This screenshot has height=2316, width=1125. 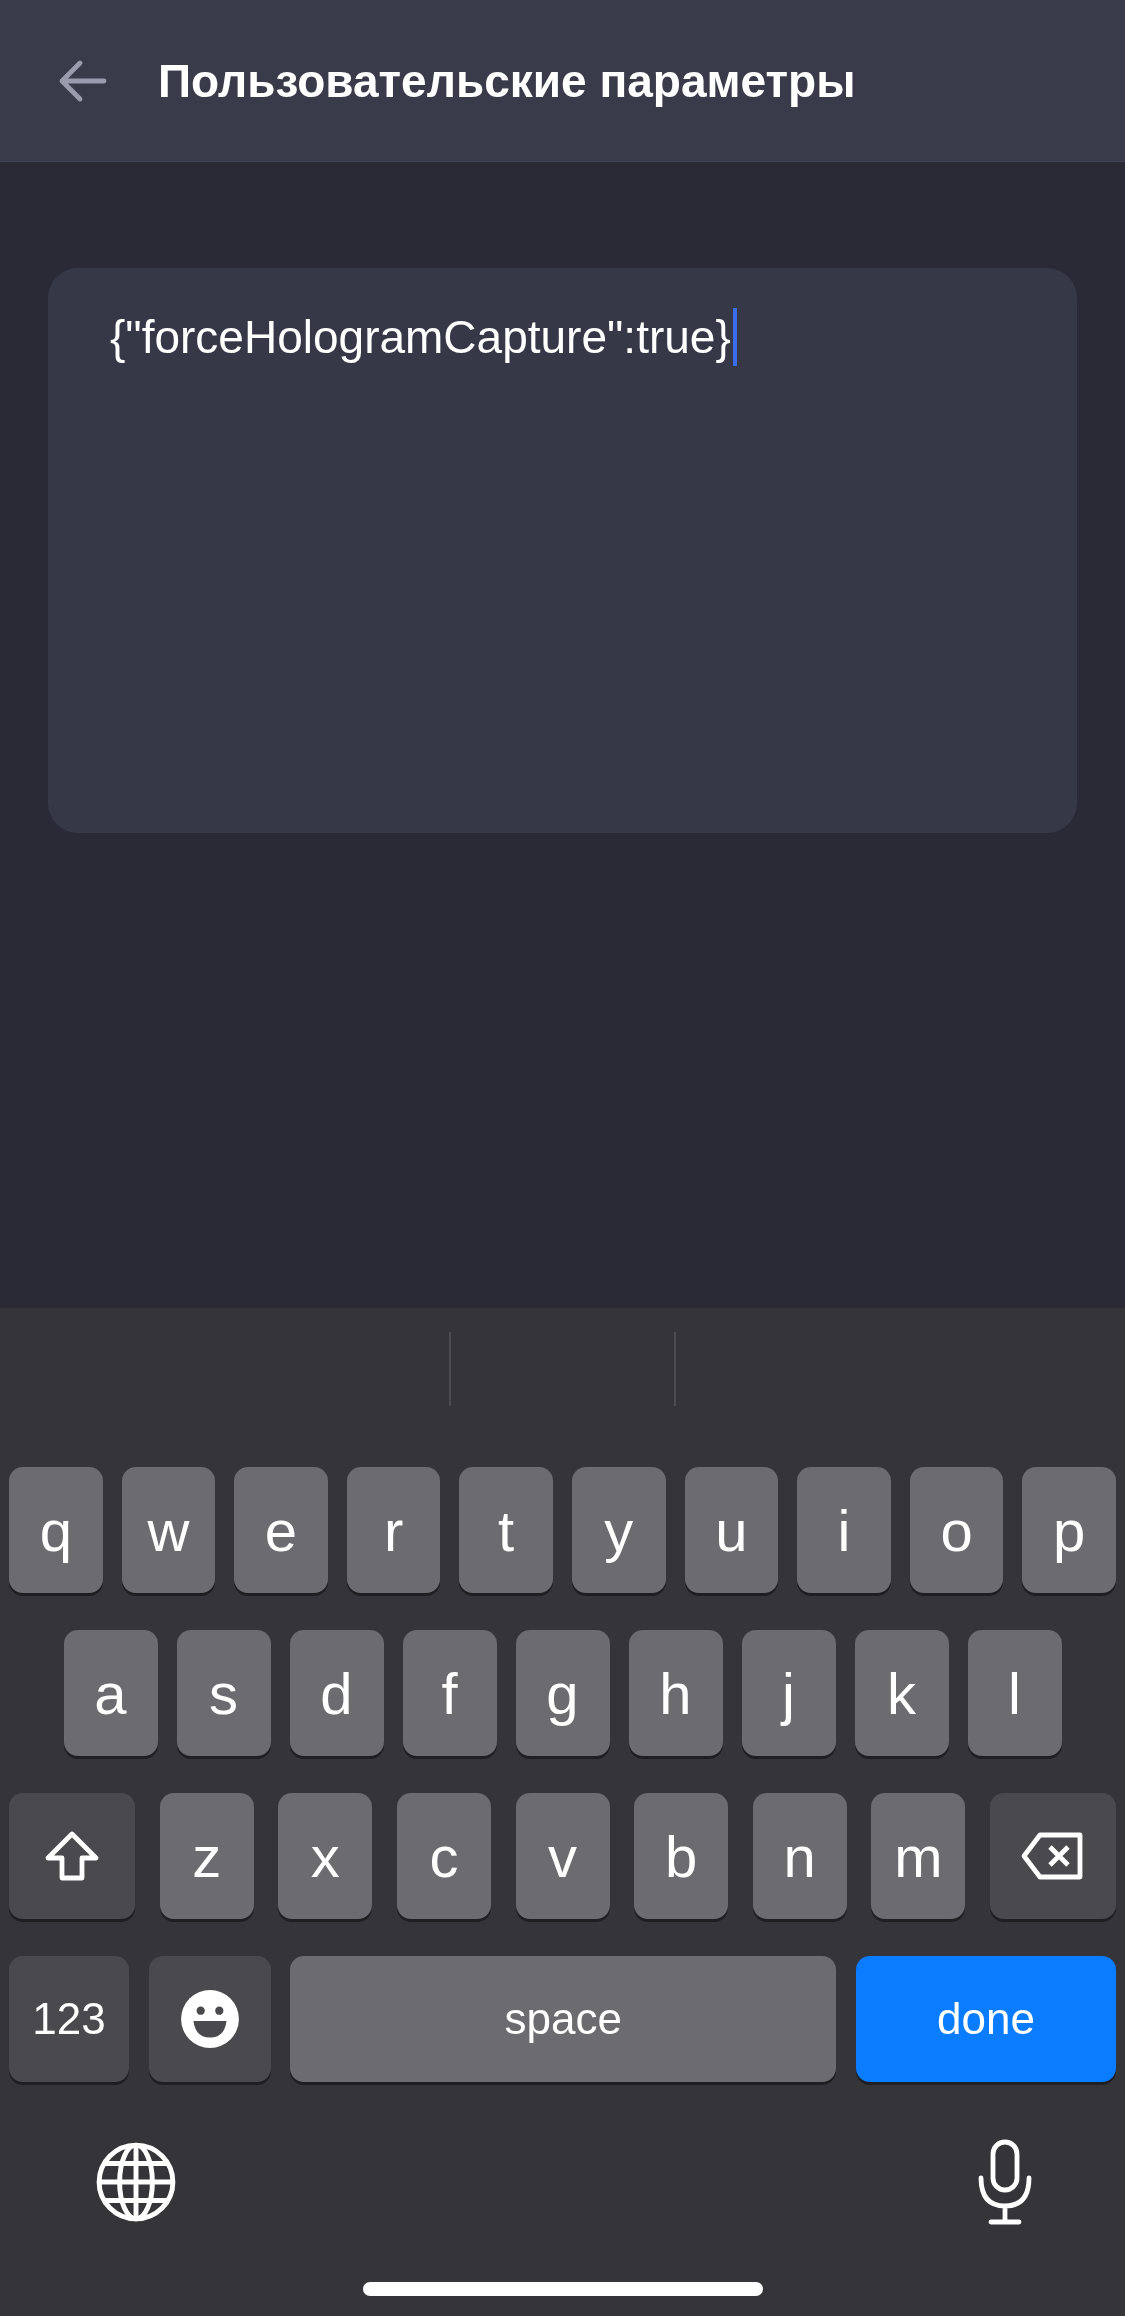 What do you see at coordinates (985, 2019) in the screenshot?
I see `done-key: done` at bounding box center [985, 2019].